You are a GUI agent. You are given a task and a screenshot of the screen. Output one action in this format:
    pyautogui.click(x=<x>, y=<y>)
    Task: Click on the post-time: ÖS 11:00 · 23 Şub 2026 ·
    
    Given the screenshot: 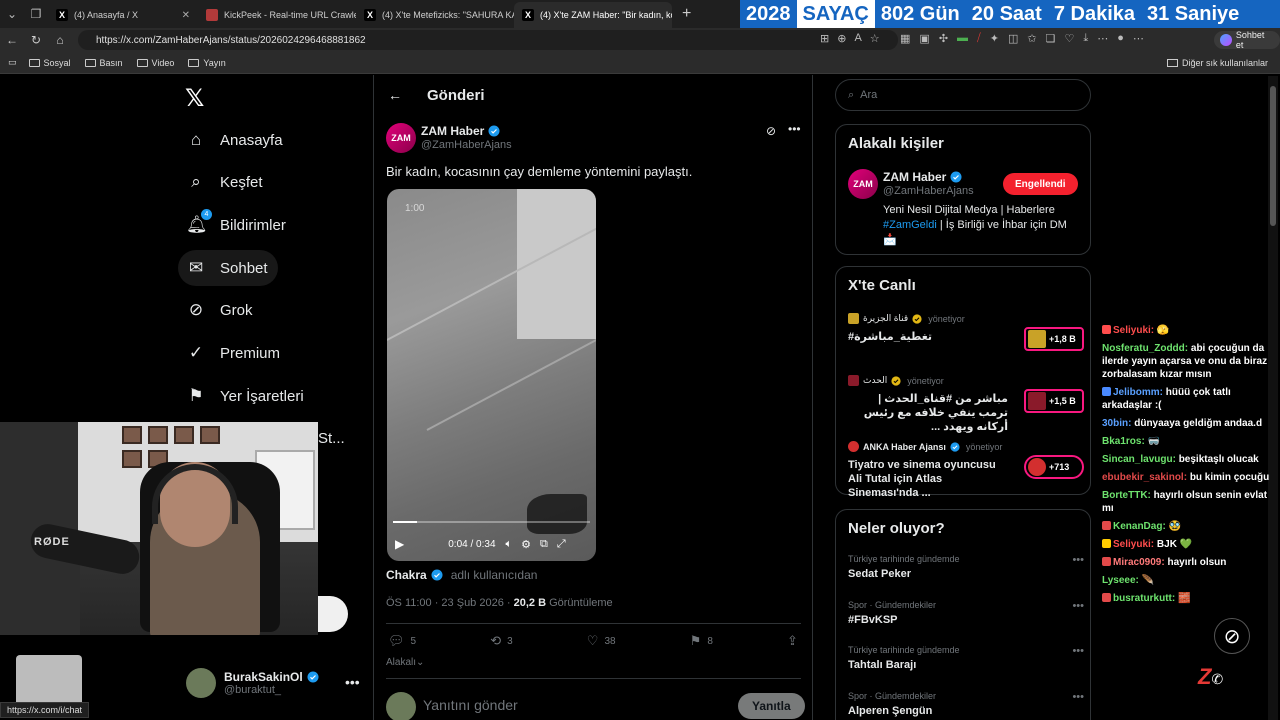 What is the action you would take?
    pyautogui.click(x=450, y=603)
    